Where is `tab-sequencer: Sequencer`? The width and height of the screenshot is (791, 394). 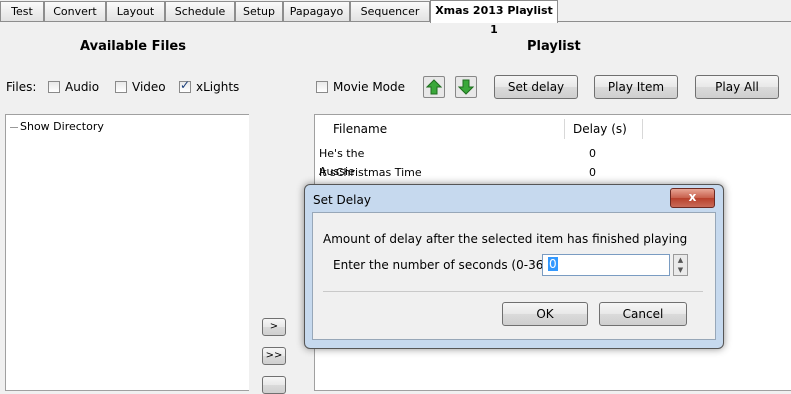
tab-sequencer: Sequencer is located at coordinates (390, 11).